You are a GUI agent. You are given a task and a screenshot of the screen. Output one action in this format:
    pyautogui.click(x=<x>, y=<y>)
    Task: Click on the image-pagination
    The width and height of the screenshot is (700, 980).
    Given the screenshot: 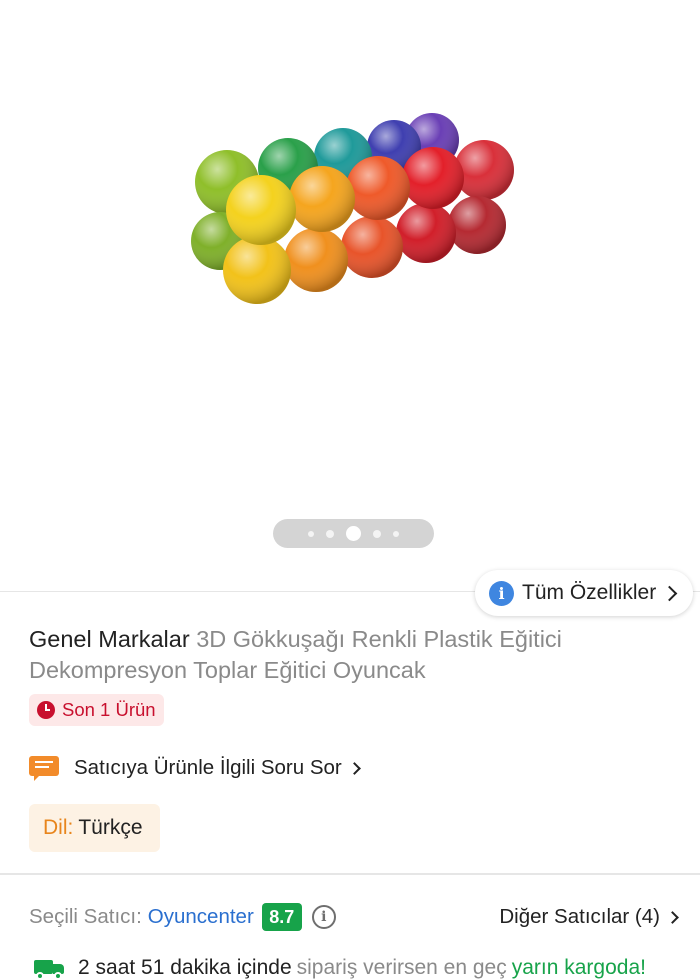 What is the action you would take?
    pyautogui.click(x=353, y=533)
    